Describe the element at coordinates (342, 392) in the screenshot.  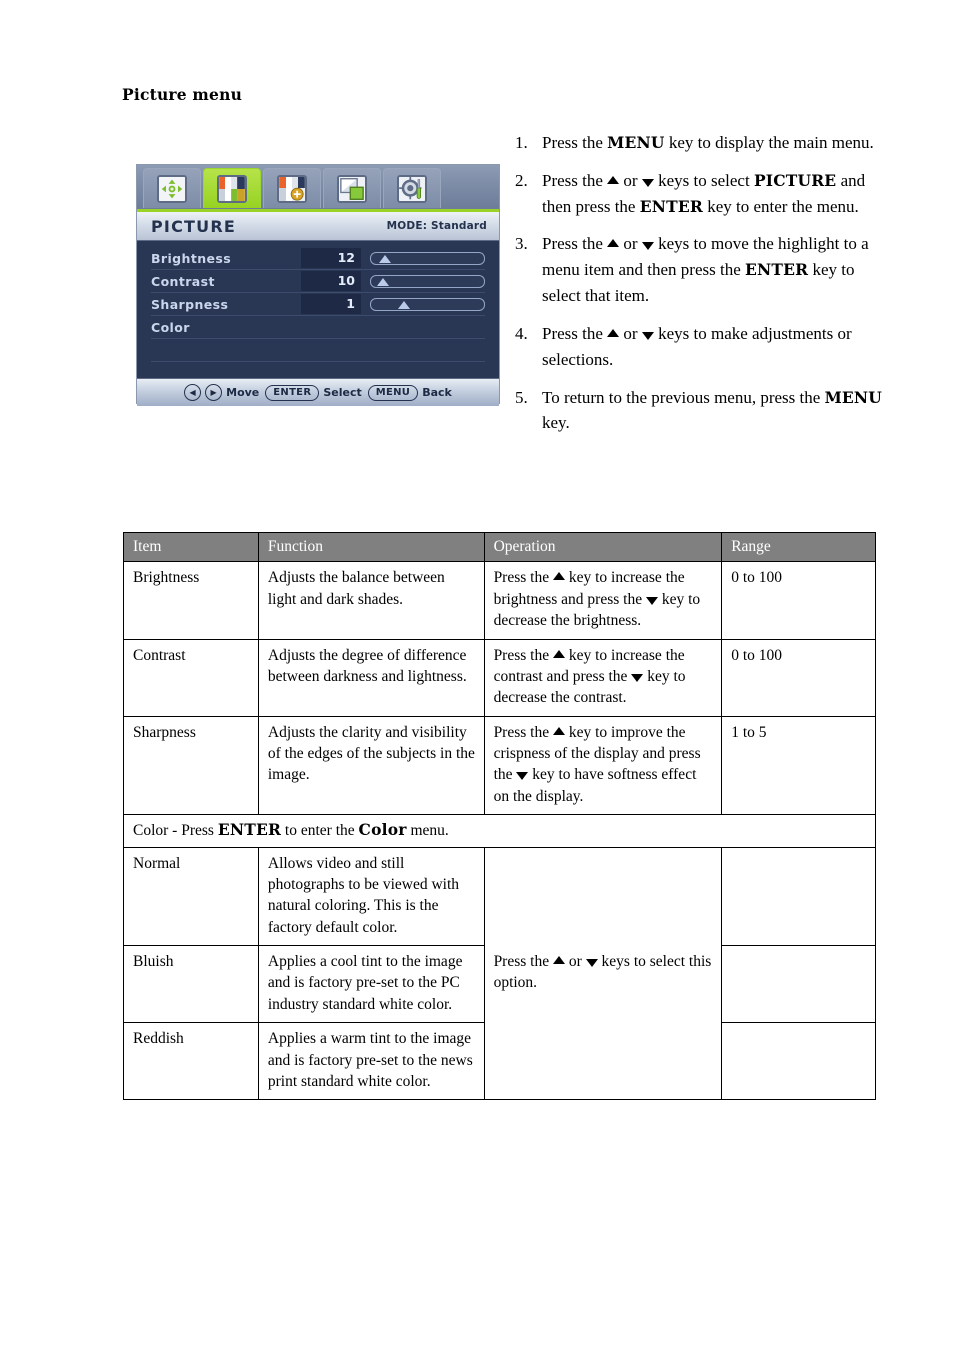
I see `osd-select-label: Select` at that location.